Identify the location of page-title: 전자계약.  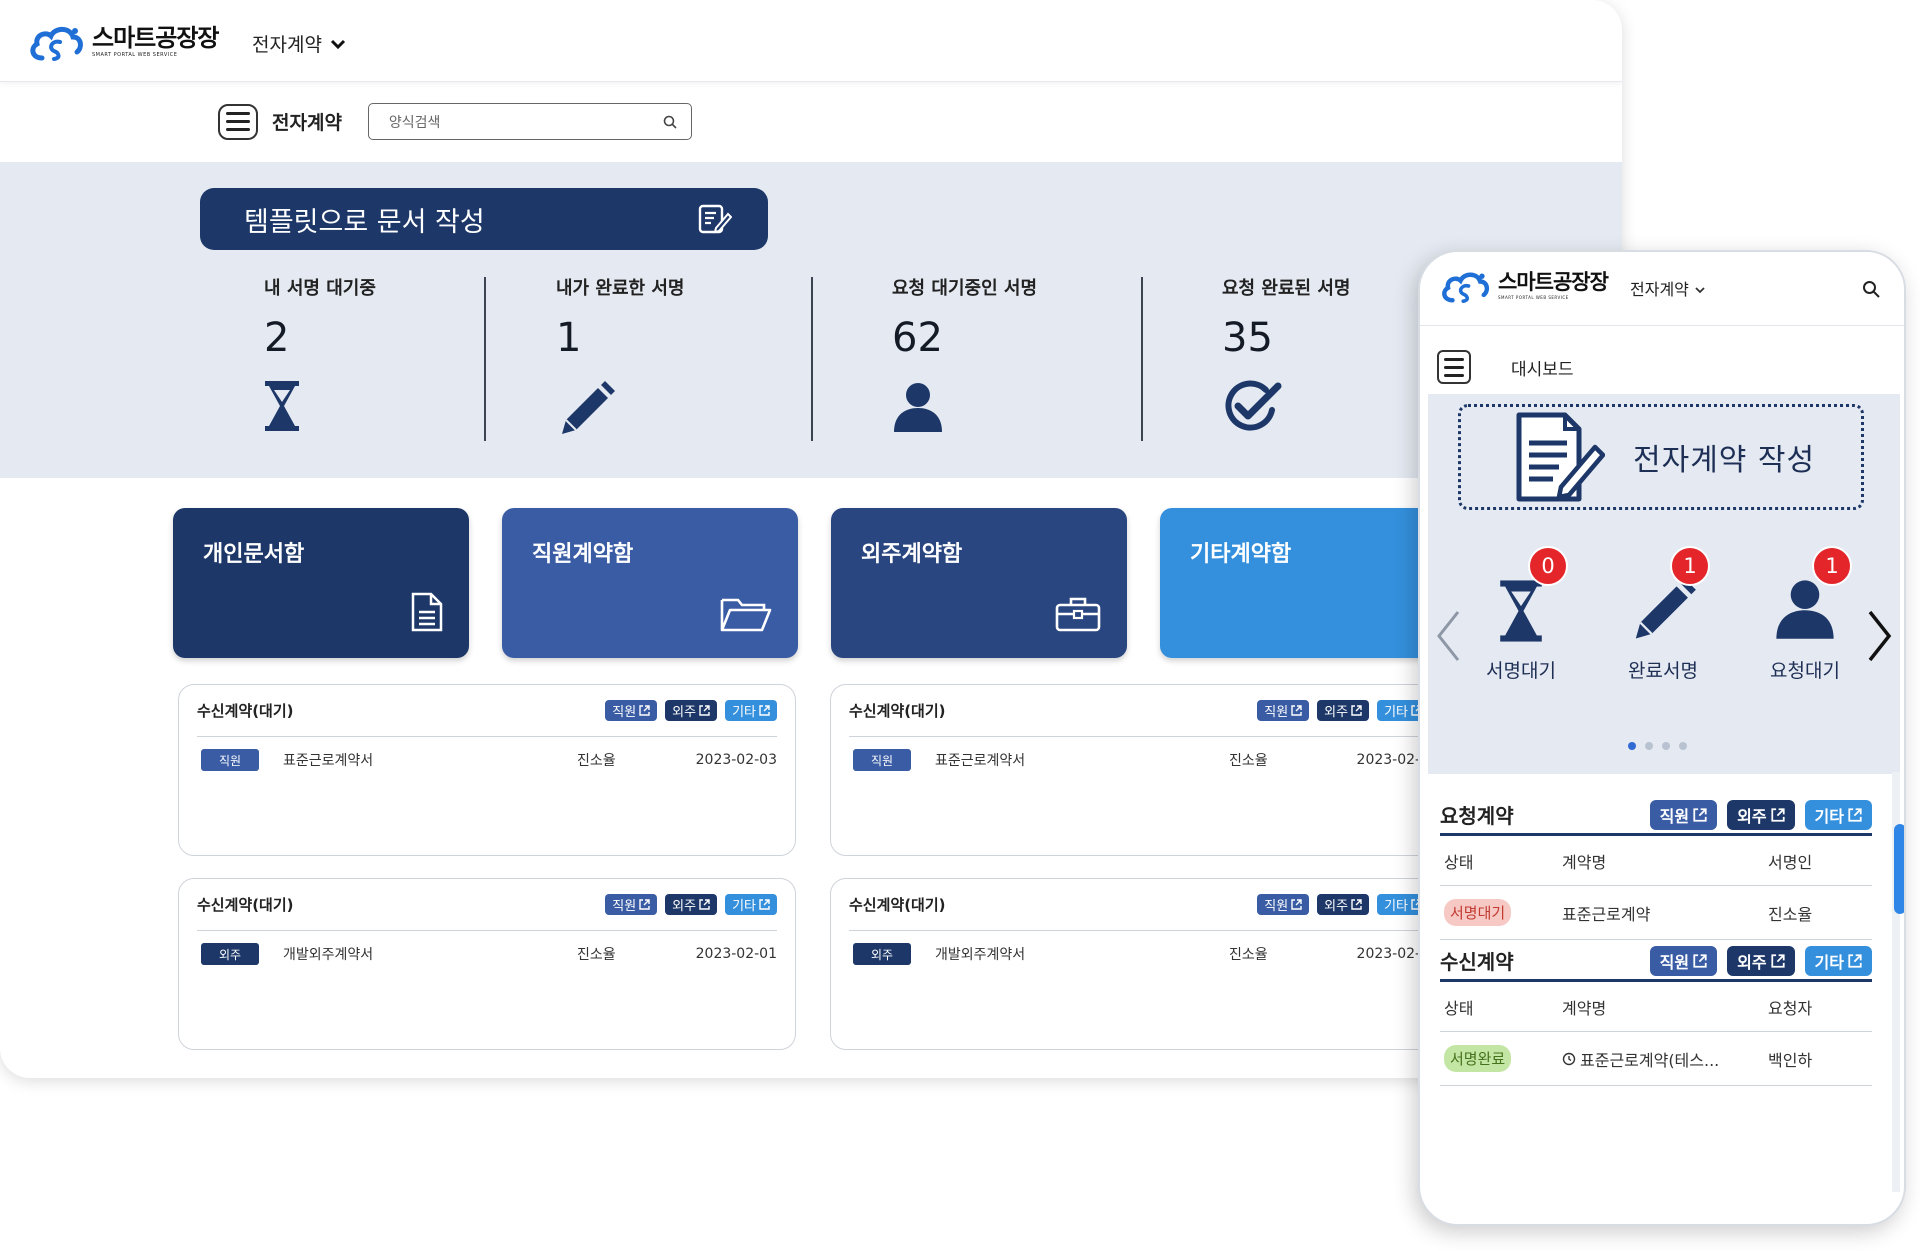
(307, 123).